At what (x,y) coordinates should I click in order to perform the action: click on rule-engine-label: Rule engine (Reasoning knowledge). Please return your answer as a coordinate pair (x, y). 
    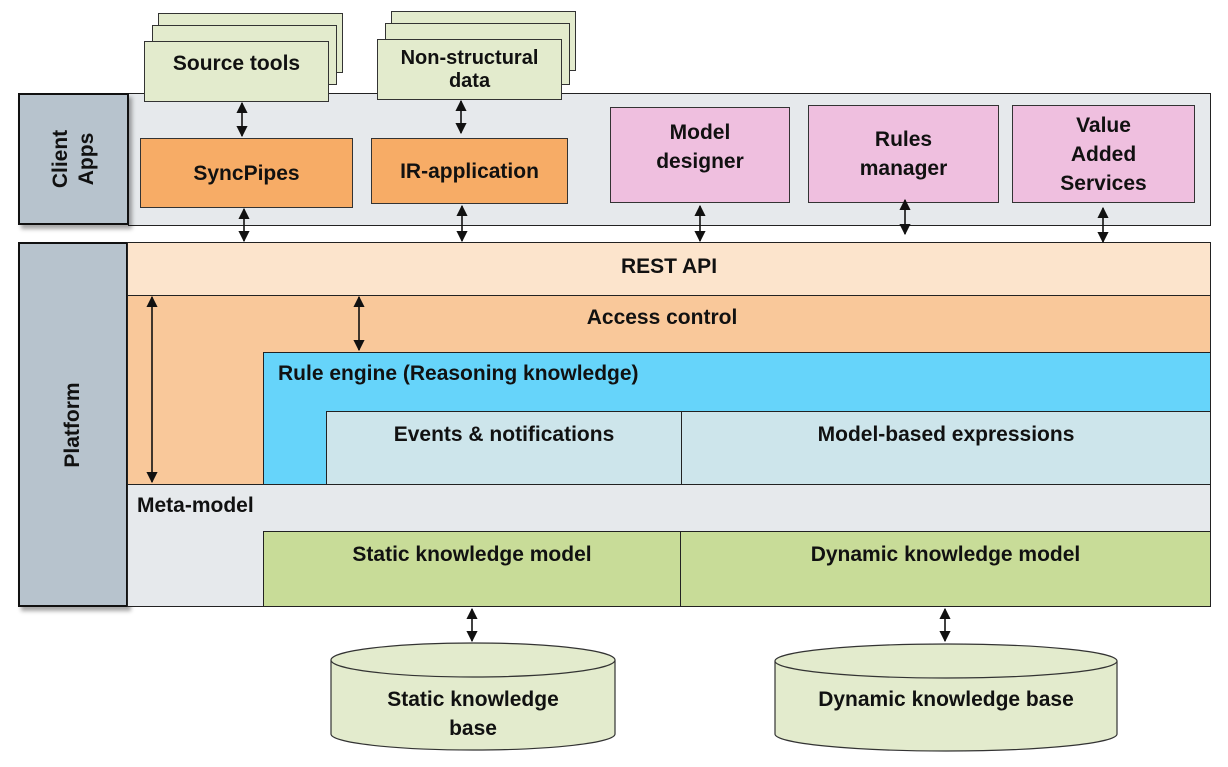
    Looking at the image, I should click on (458, 373).